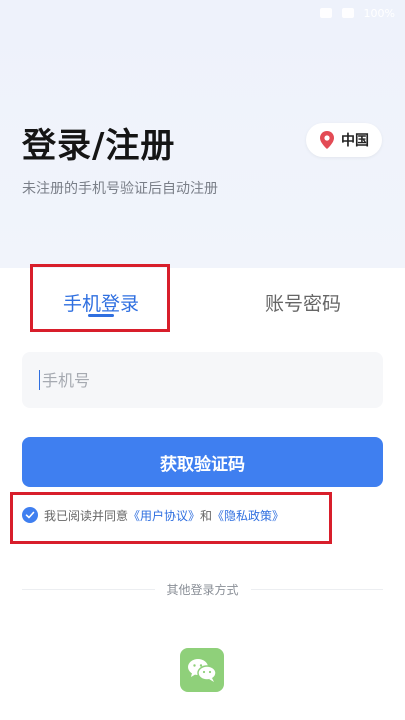 The width and height of the screenshot is (405, 720). I want to click on page-title: 登录/注册, so click(99, 146).